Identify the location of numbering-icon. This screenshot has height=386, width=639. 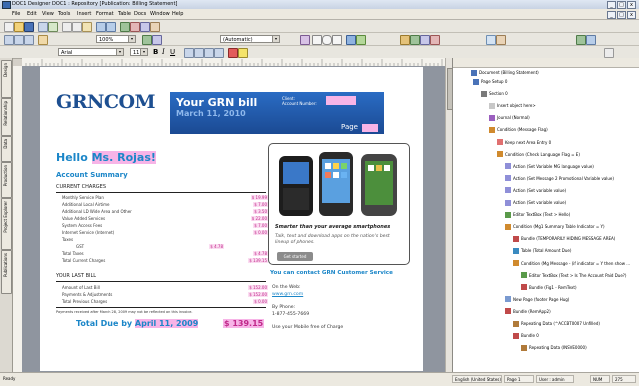
(199, 53).